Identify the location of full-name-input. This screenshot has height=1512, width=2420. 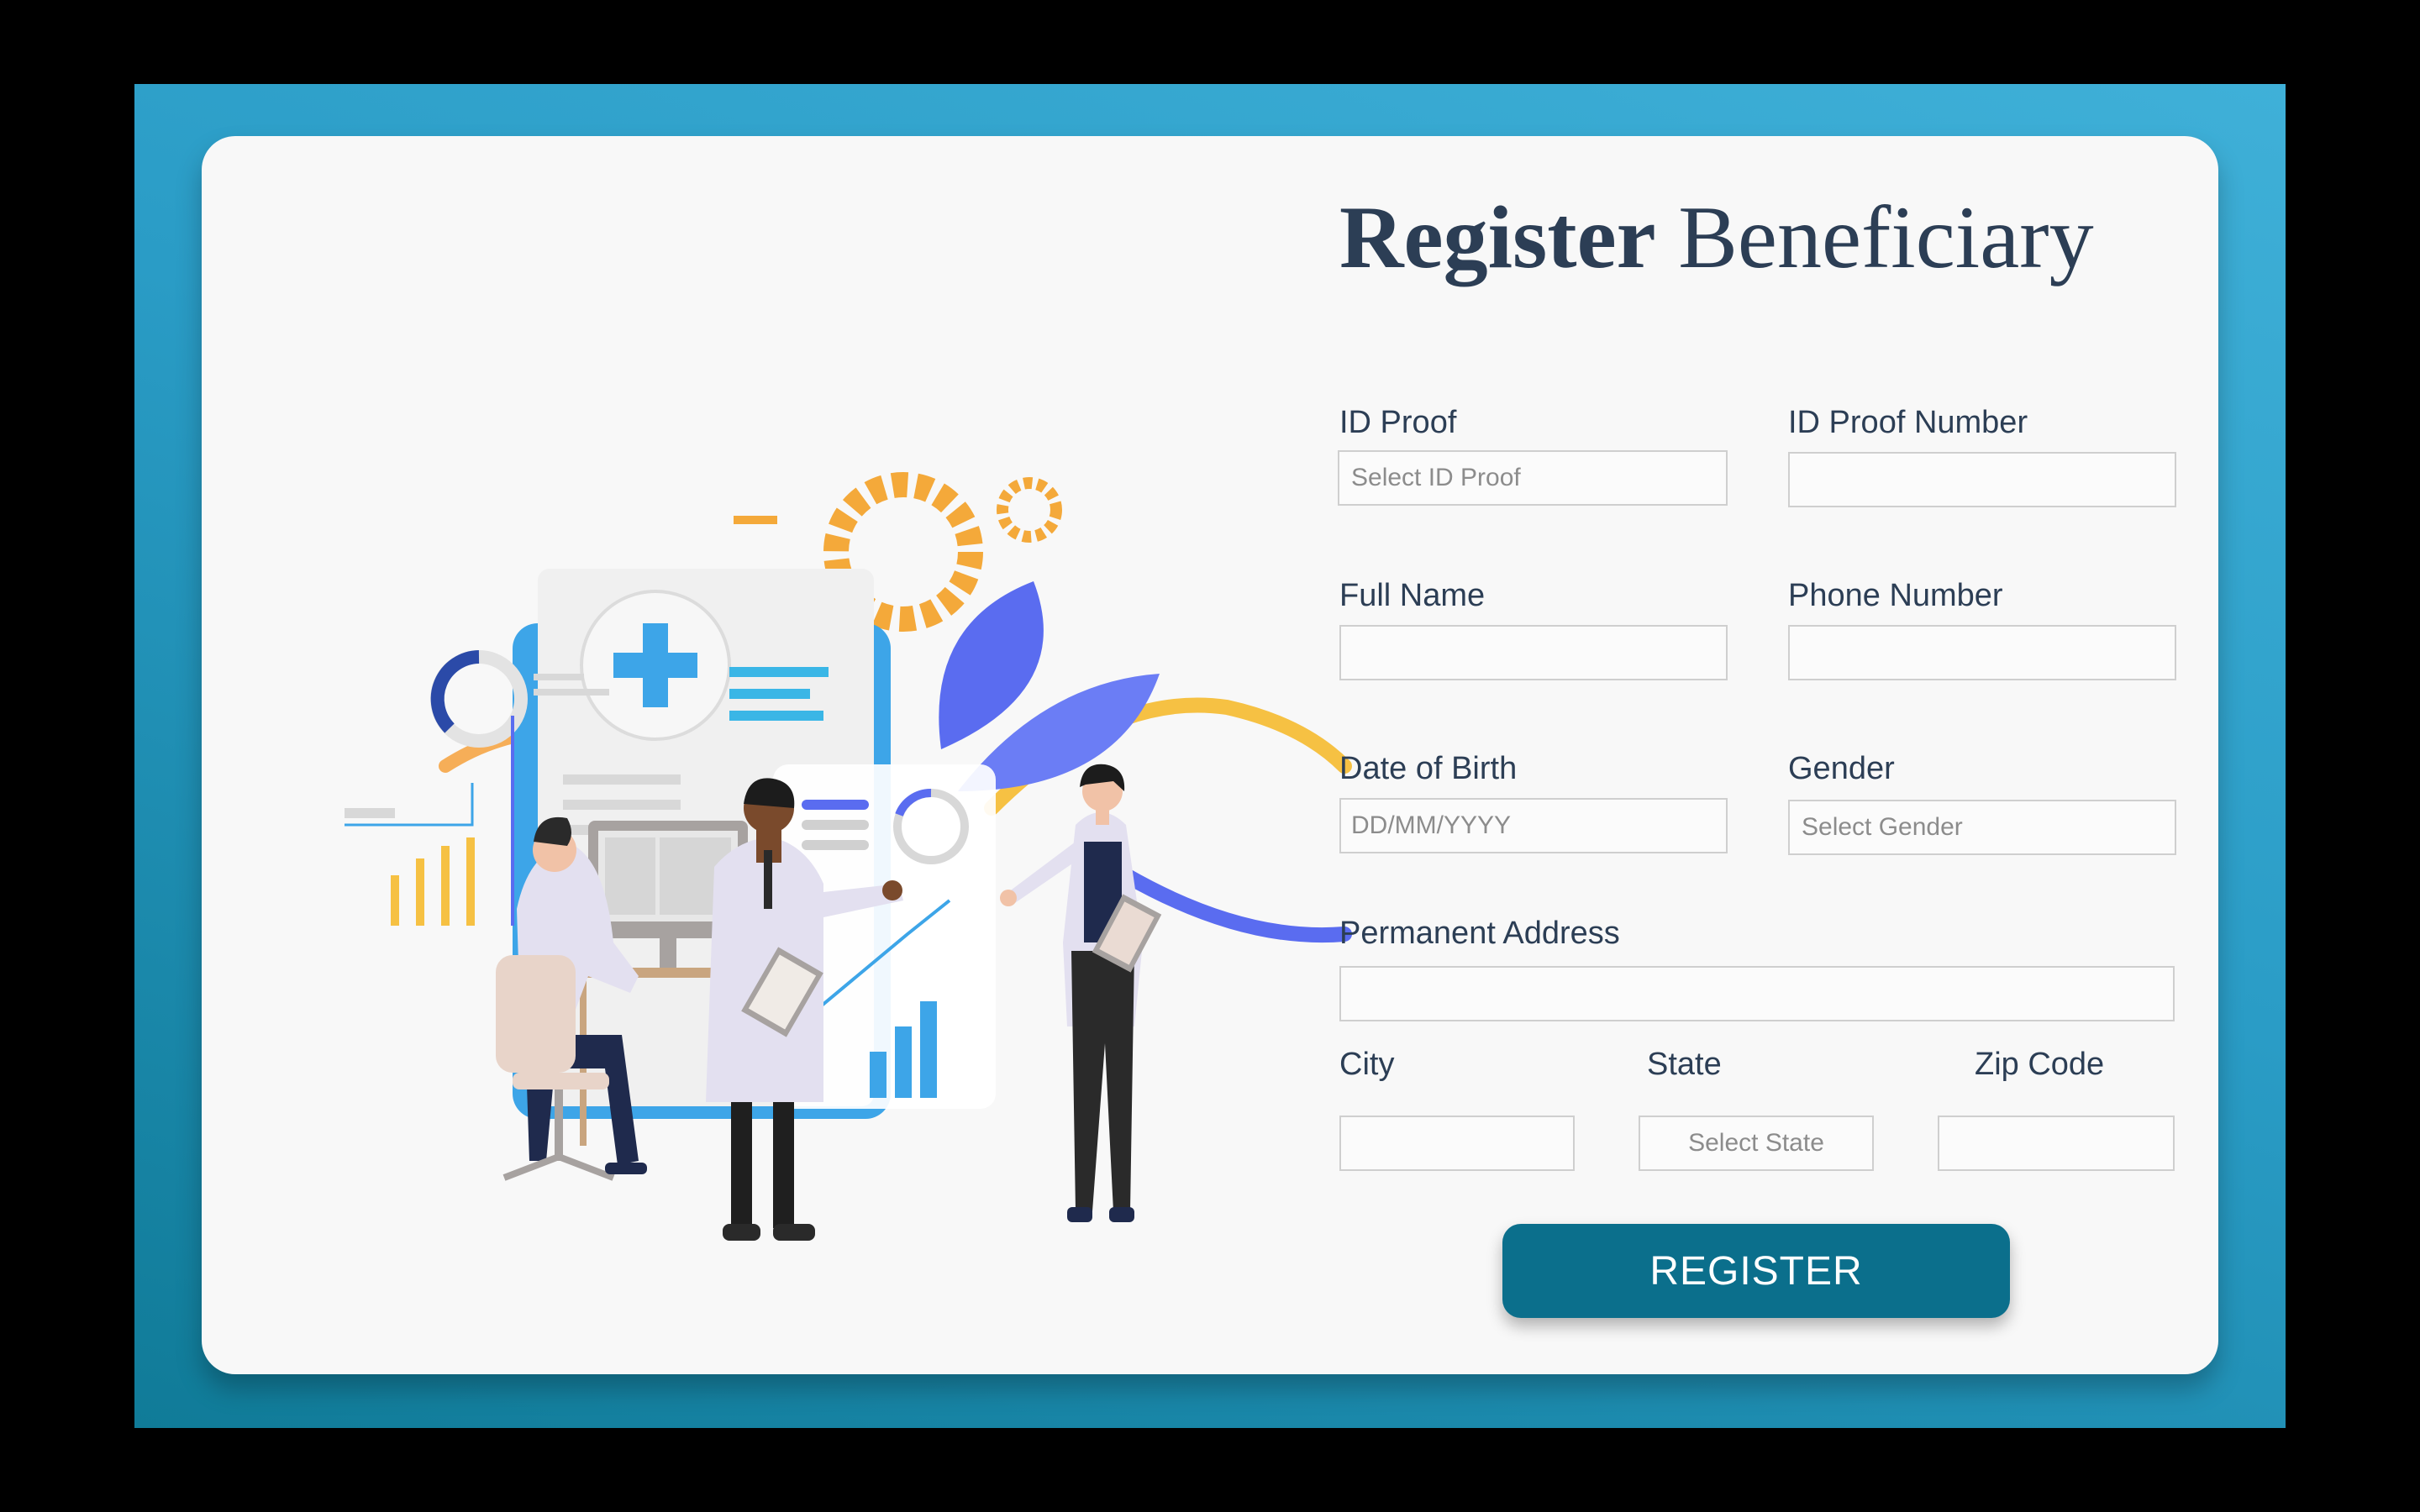
(1533, 652).